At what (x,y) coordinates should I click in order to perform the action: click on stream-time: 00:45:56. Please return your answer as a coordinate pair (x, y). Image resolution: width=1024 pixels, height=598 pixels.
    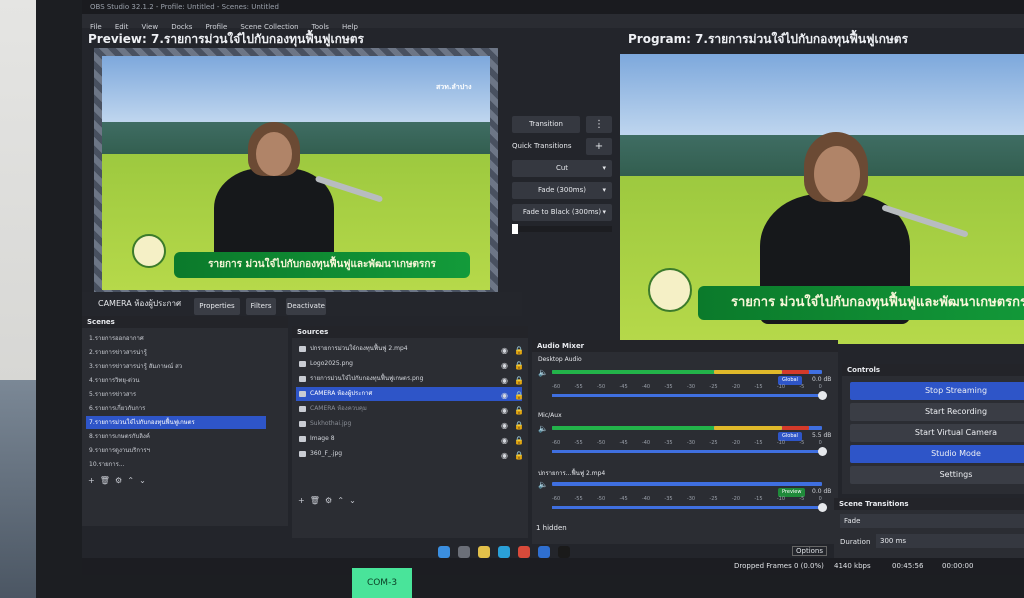
    Looking at the image, I should click on (908, 566).